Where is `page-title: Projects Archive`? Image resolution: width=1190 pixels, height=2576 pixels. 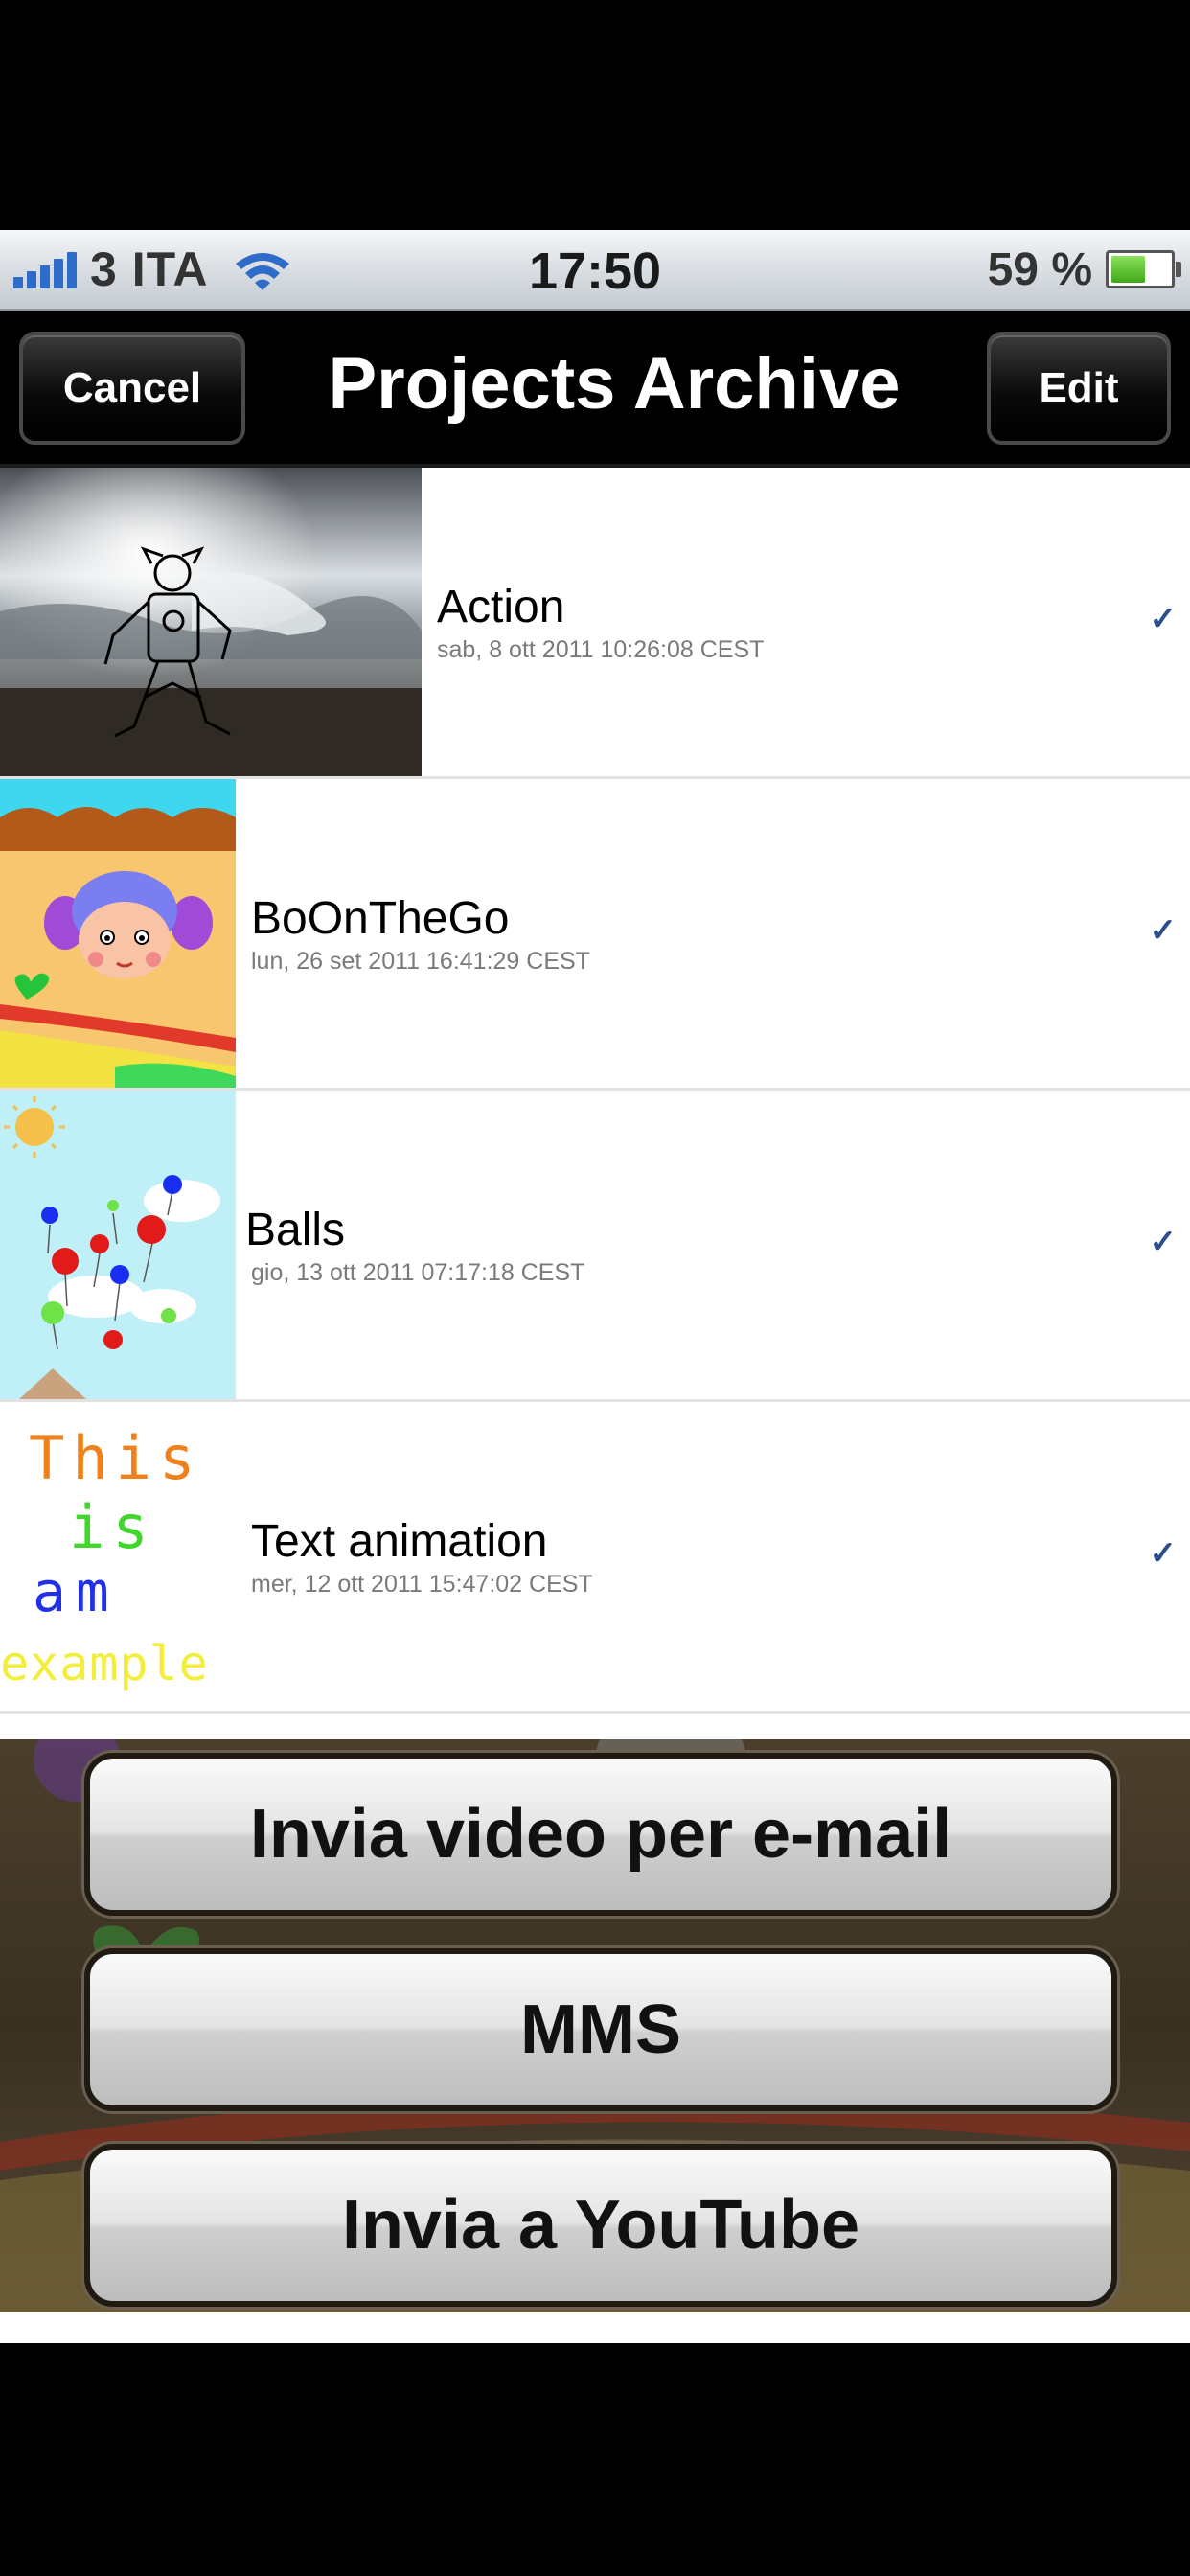 page-title: Projects Archive is located at coordinates (615, 384).